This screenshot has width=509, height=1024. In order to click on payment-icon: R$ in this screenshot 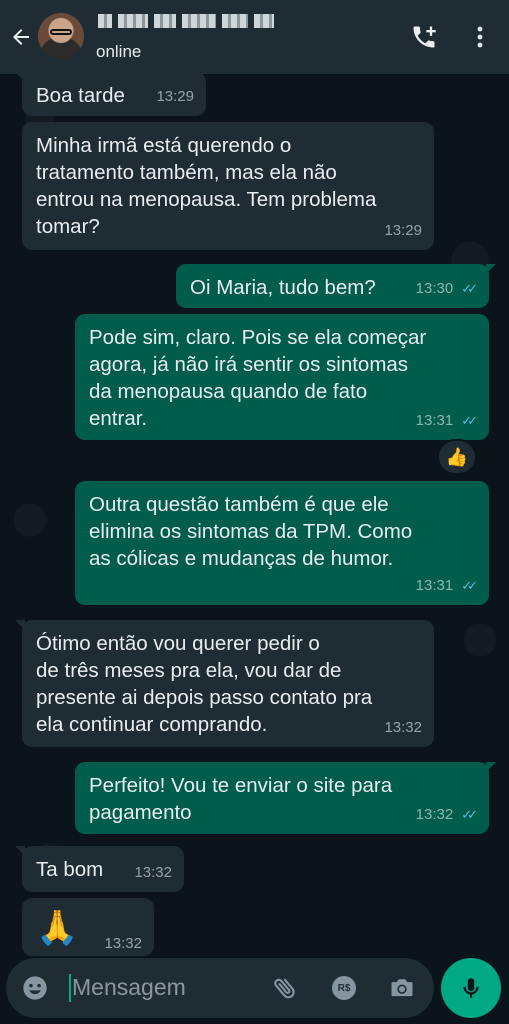, I will do `click(344, 988)`.